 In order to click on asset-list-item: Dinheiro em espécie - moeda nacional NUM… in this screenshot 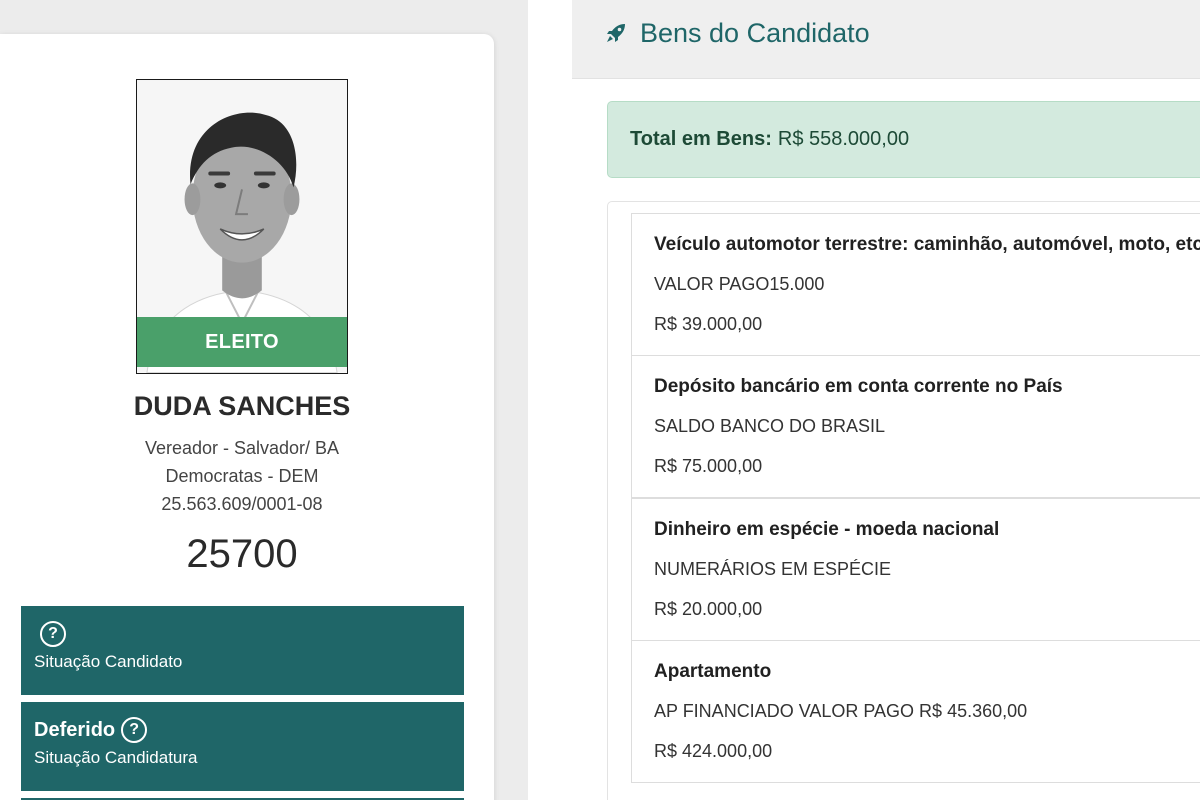, I will do `click(915, 569)`.